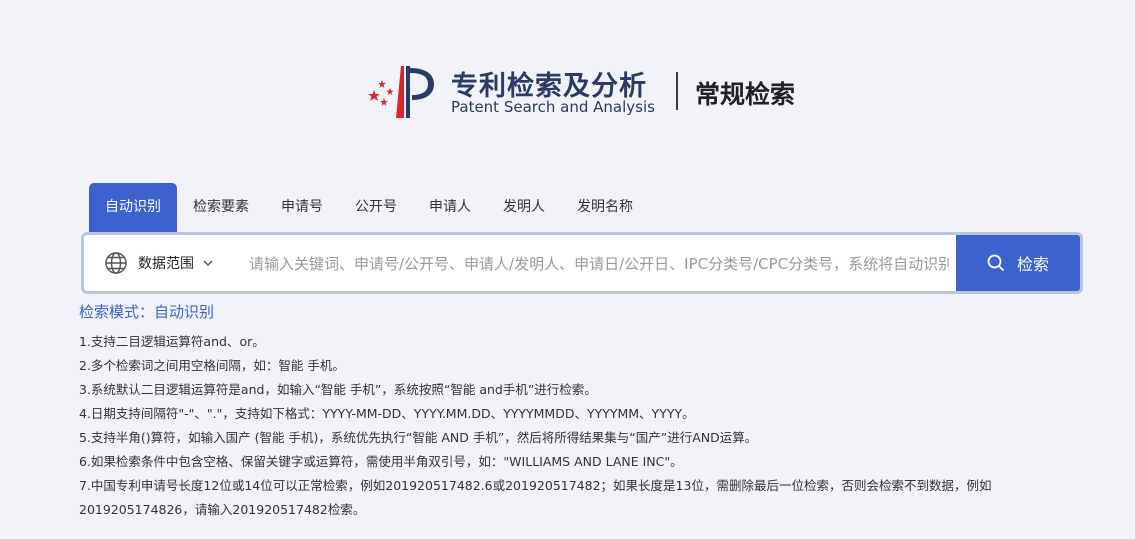  I want to click on search-button: 检索, so click(1018, 263).